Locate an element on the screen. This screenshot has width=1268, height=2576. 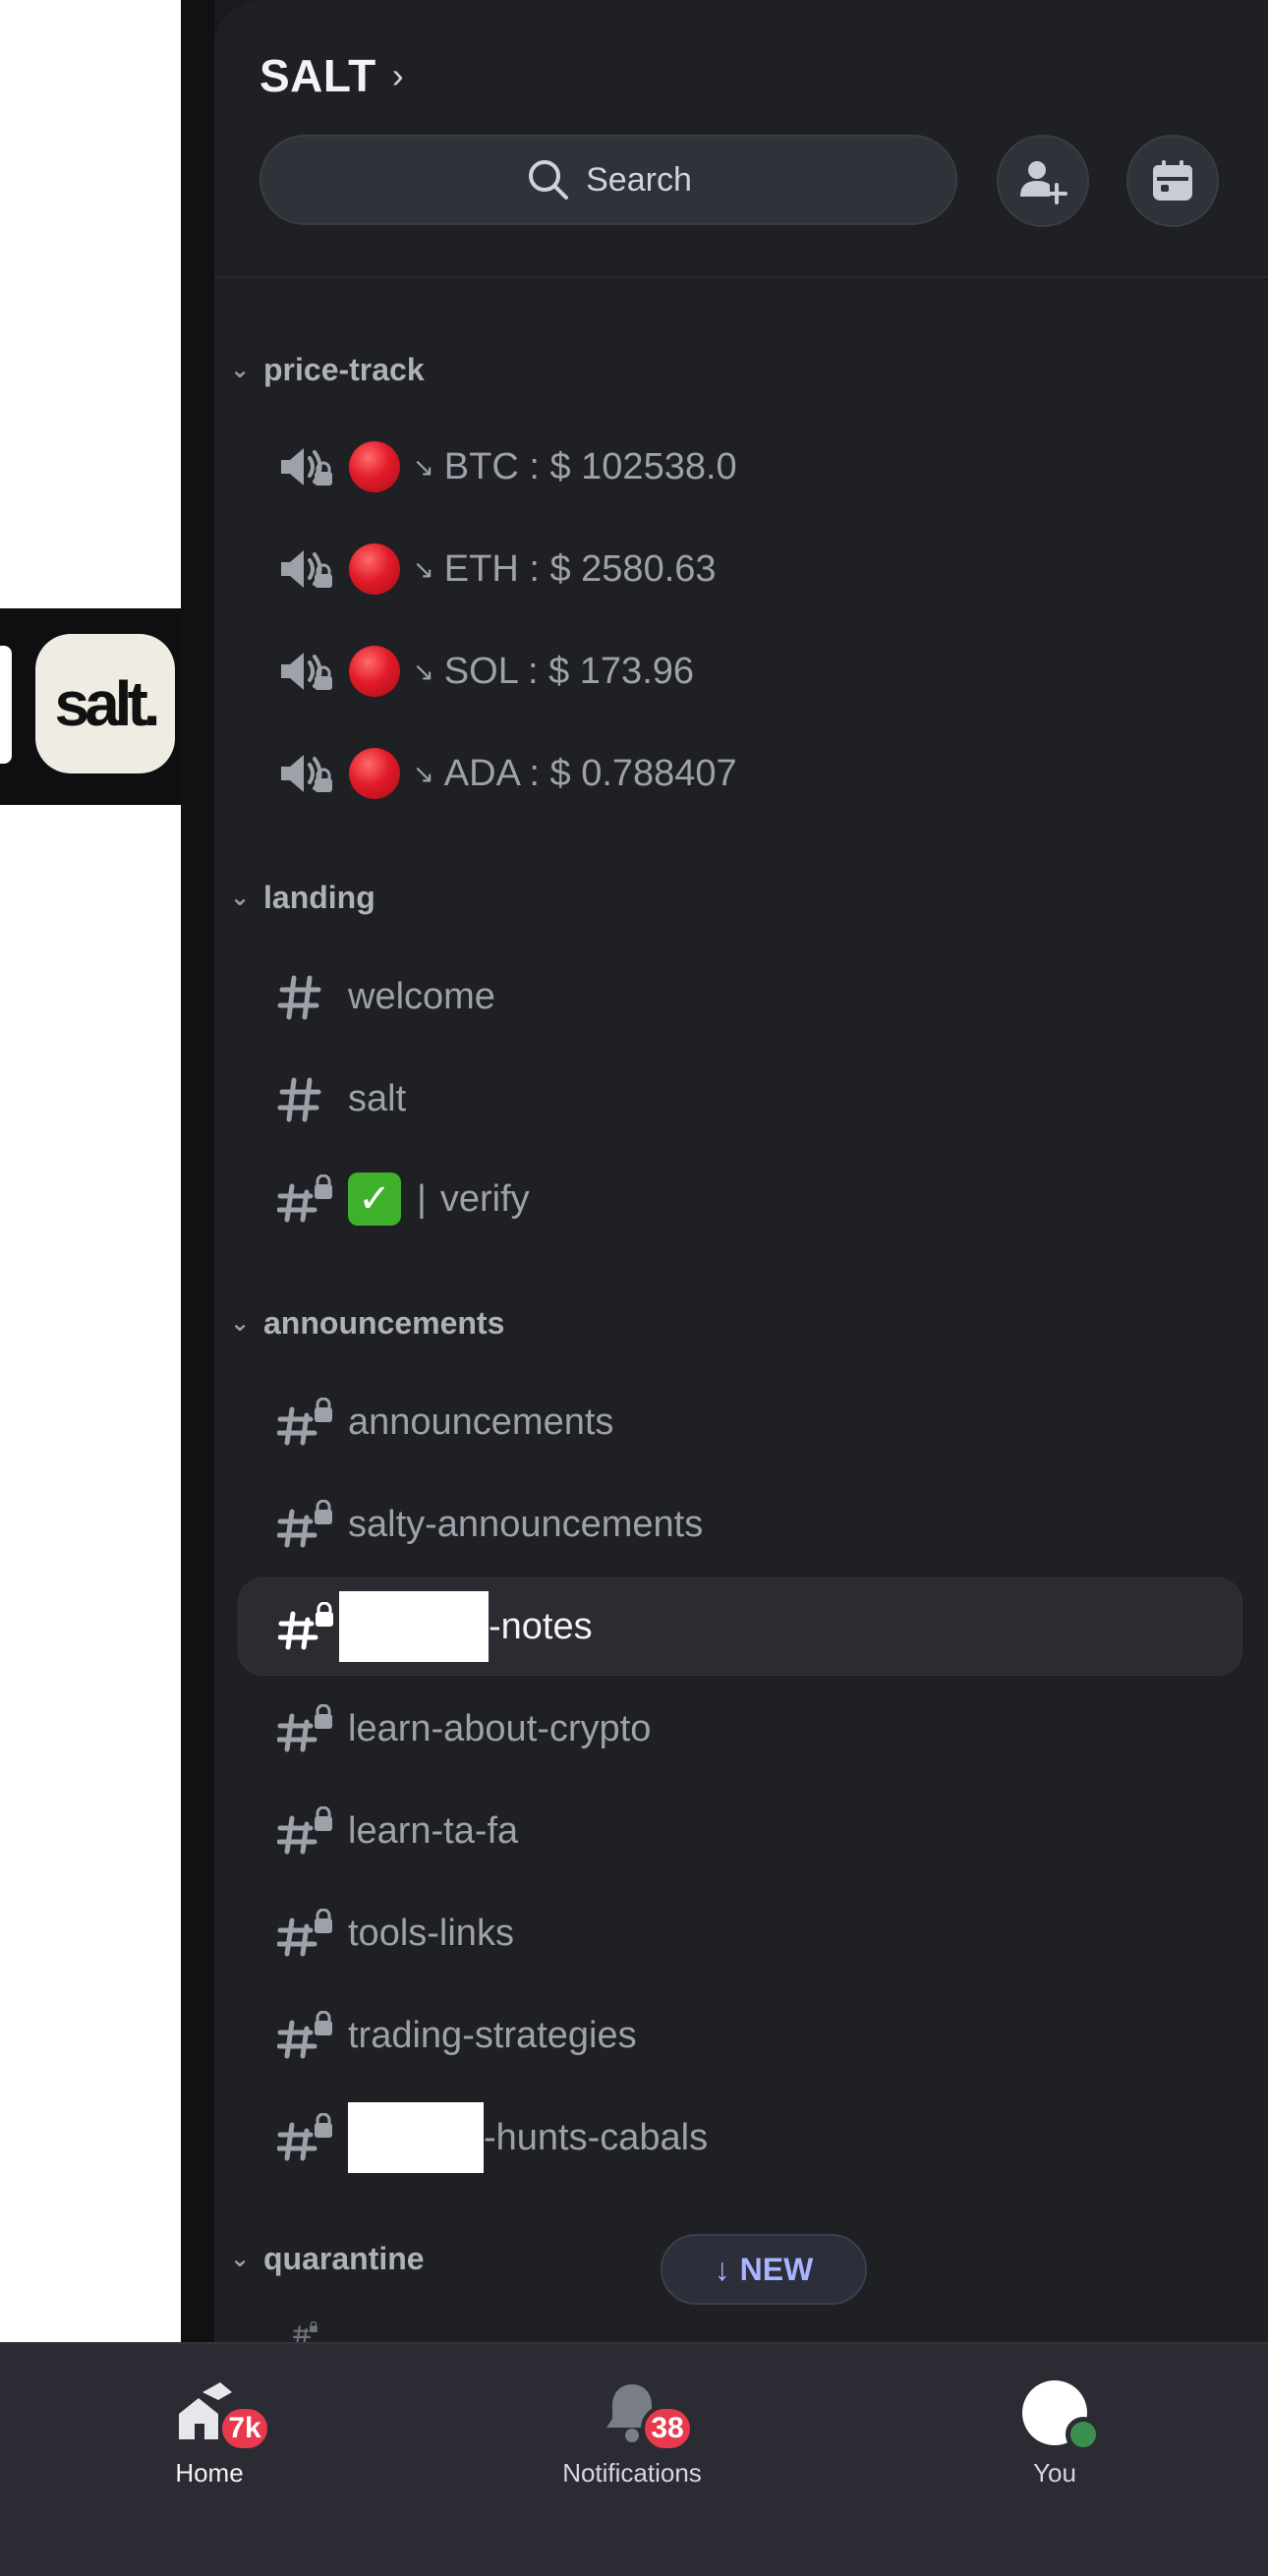
text-channel-salty-announcements: salty-announcements is located at coordinates (740, 1525).